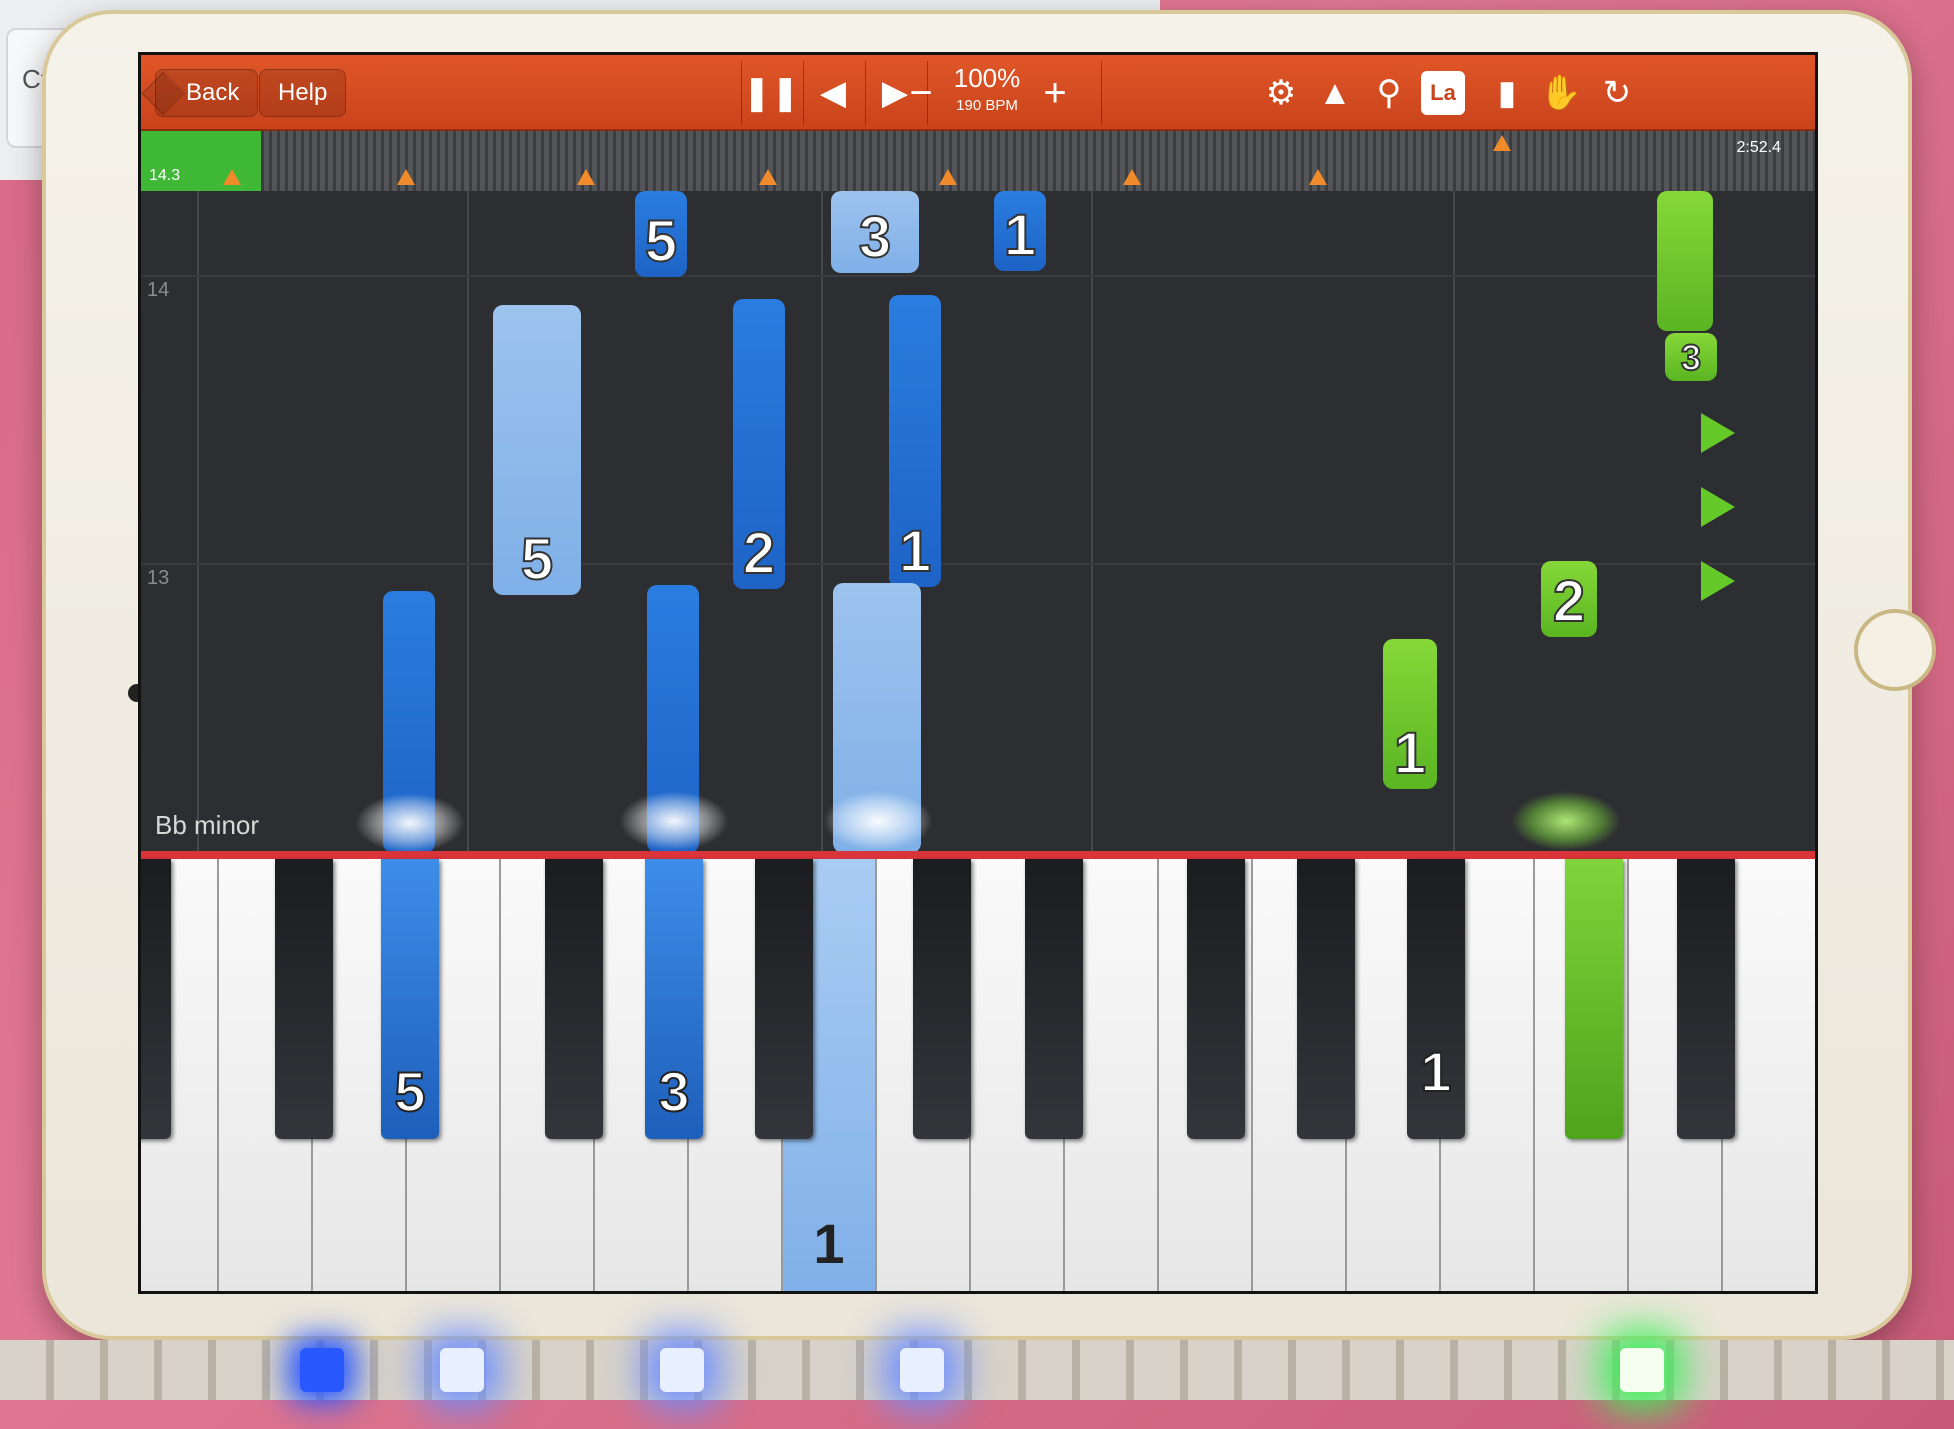 The image size is (1954, 1429). Describe the element at coordinates (1101, 93) in the screenshot. I see `toolbar-divider` at that location.